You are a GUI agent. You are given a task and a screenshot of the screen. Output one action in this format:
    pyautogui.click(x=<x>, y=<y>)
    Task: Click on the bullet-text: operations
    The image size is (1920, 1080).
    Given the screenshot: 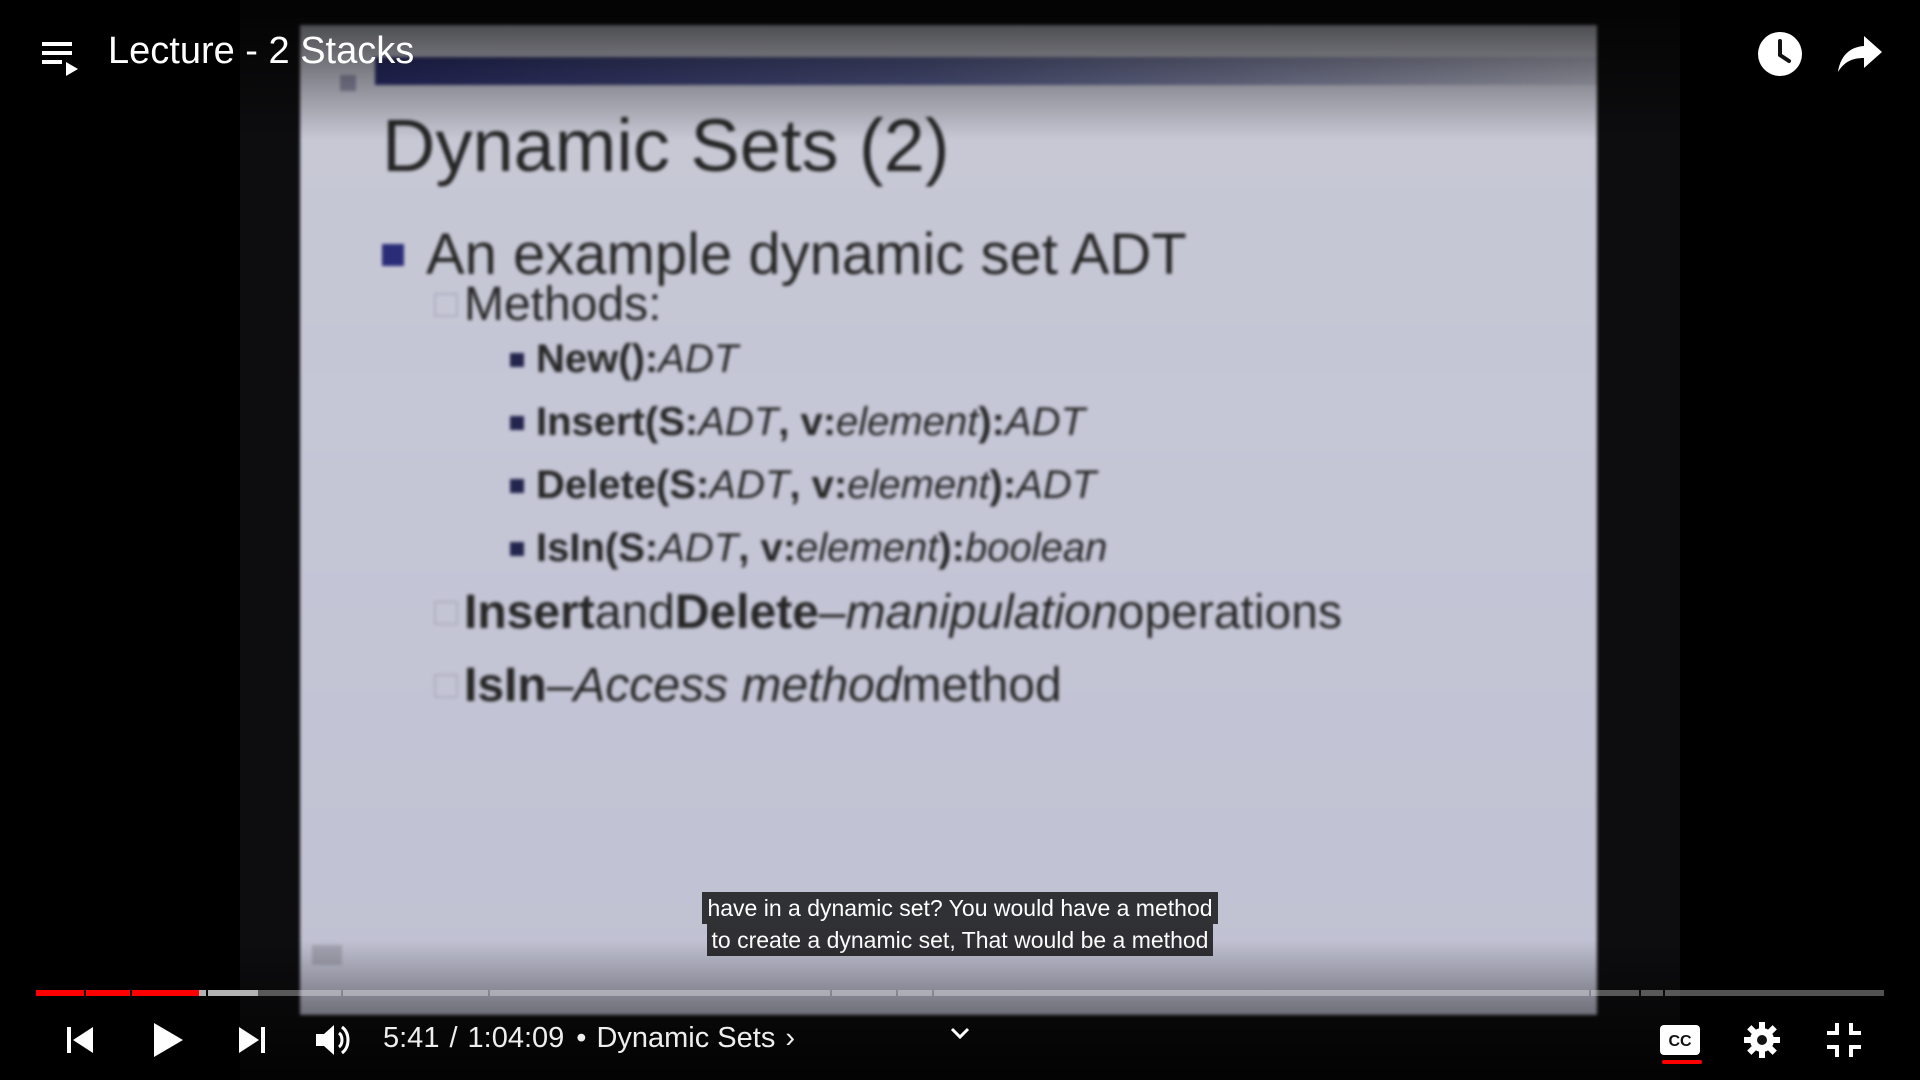 What is the action you would take?
    pyautogui.click(x=1229, y=612)
    